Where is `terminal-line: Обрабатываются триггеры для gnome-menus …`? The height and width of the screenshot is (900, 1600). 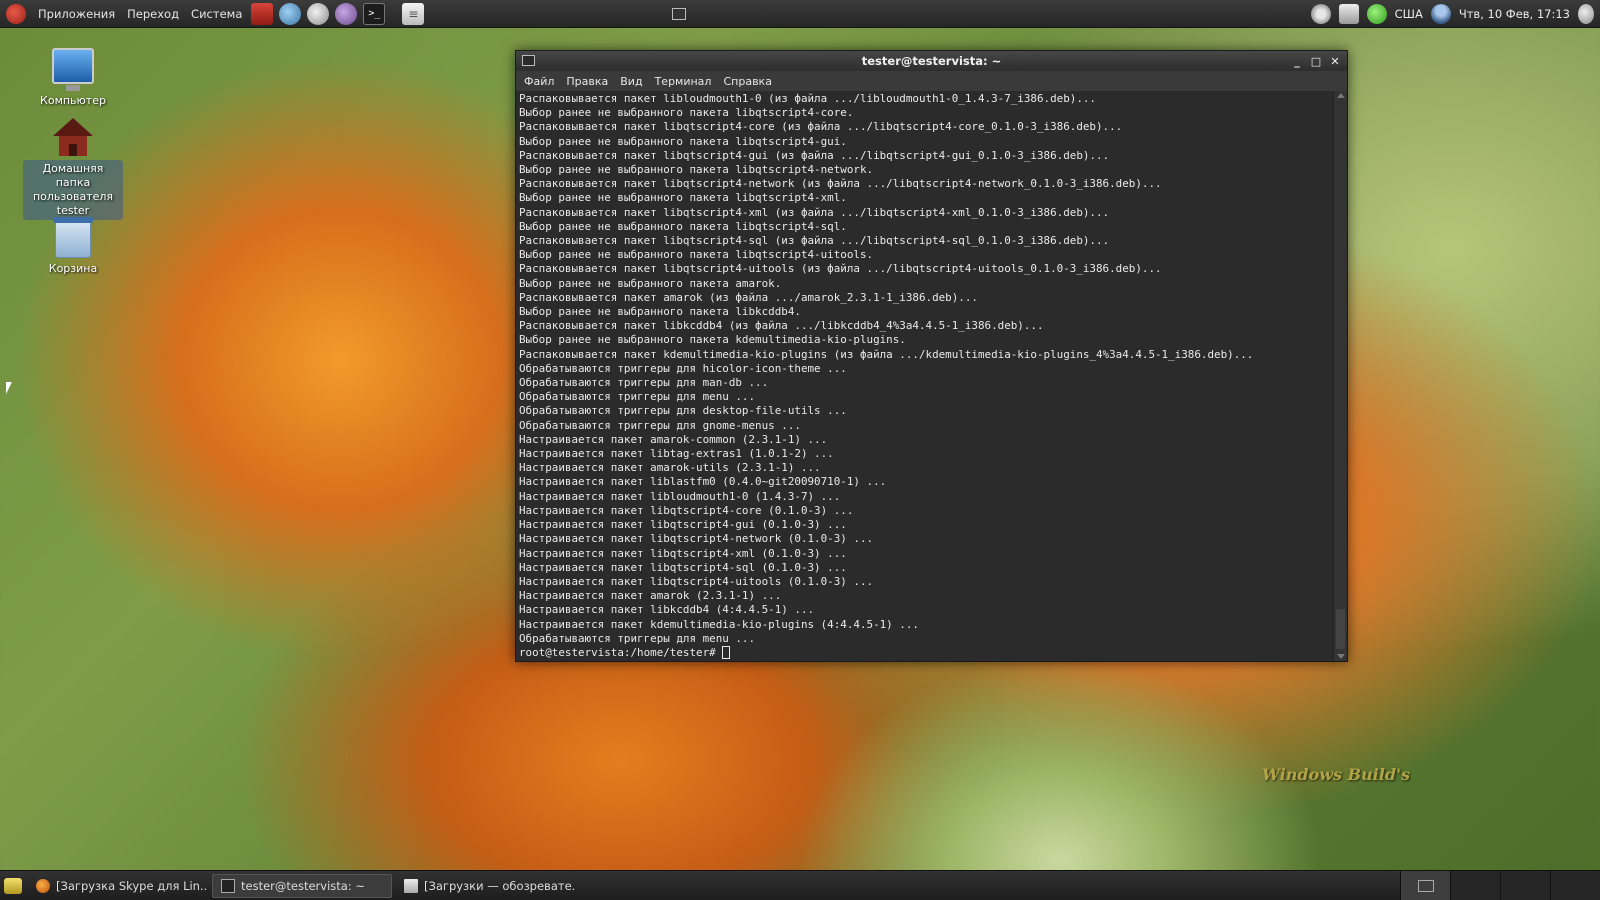 terminal-line: Обрабатываются триггеры для gnome-menus … is located at coordinates (660, 425).